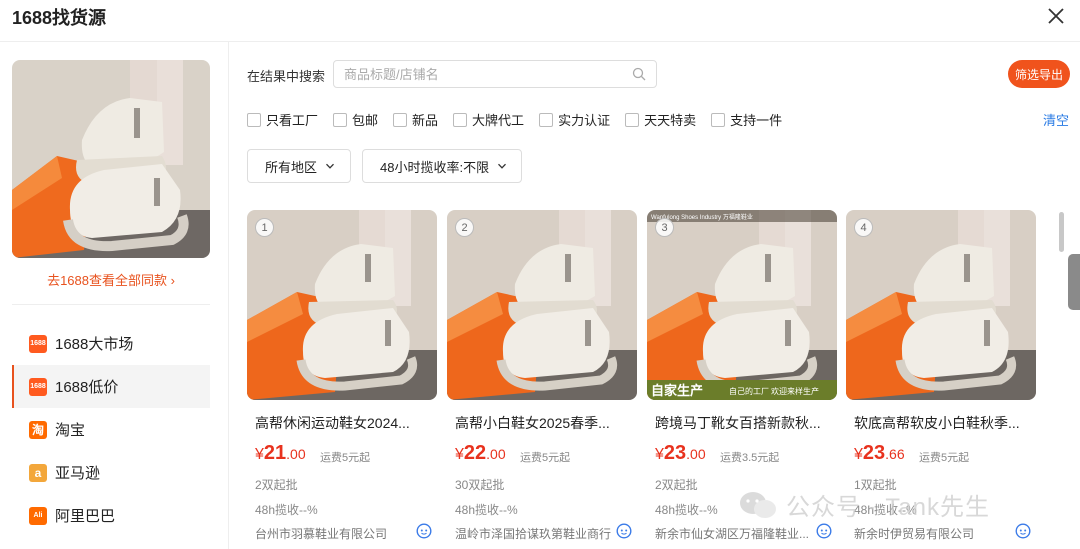  What do you see at coordinates (756, 120) in the screenshot?
I see `checkbox-label: 支持一件` at bounding box center [756, 120].